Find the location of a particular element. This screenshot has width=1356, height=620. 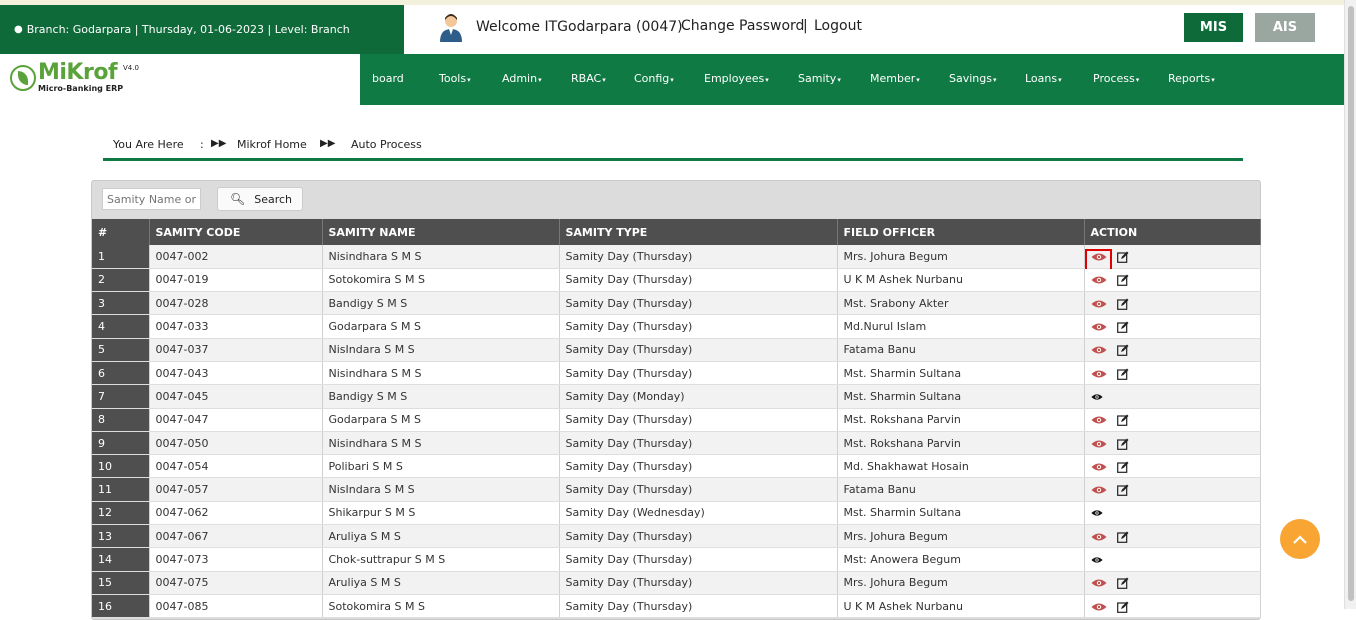

logo-name: MiKrof is located at coordinates (78, 72).